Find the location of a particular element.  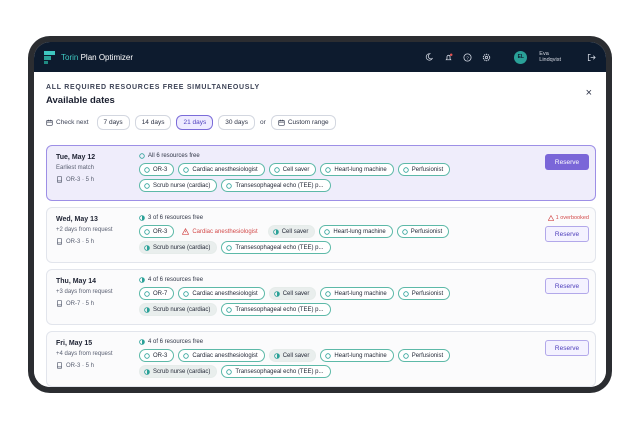

date-offset: Earliest match is located at coordinates (75, 168).